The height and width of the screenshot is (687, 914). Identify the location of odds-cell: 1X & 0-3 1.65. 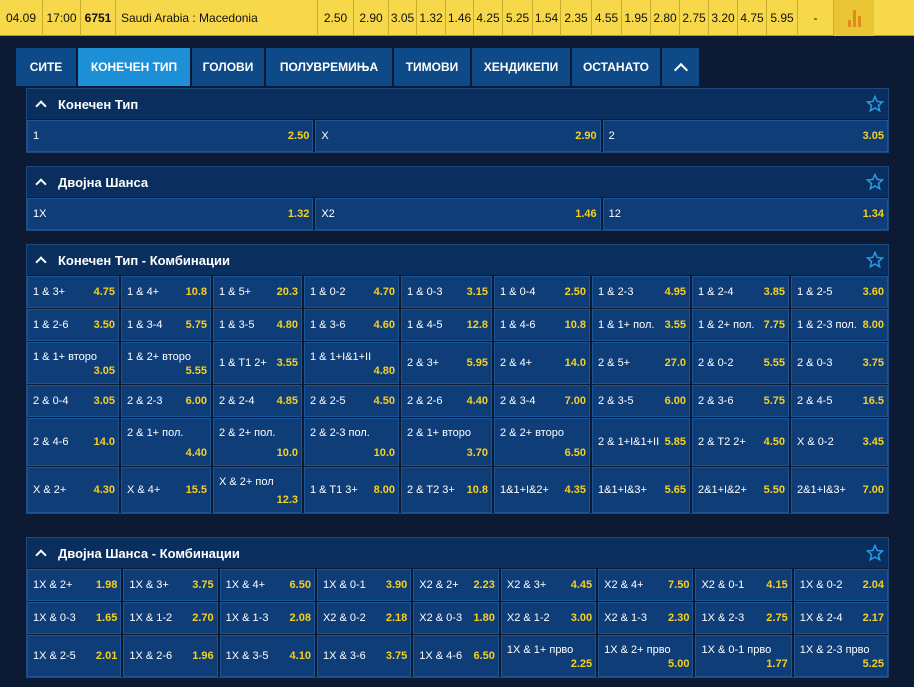
(74, 618).